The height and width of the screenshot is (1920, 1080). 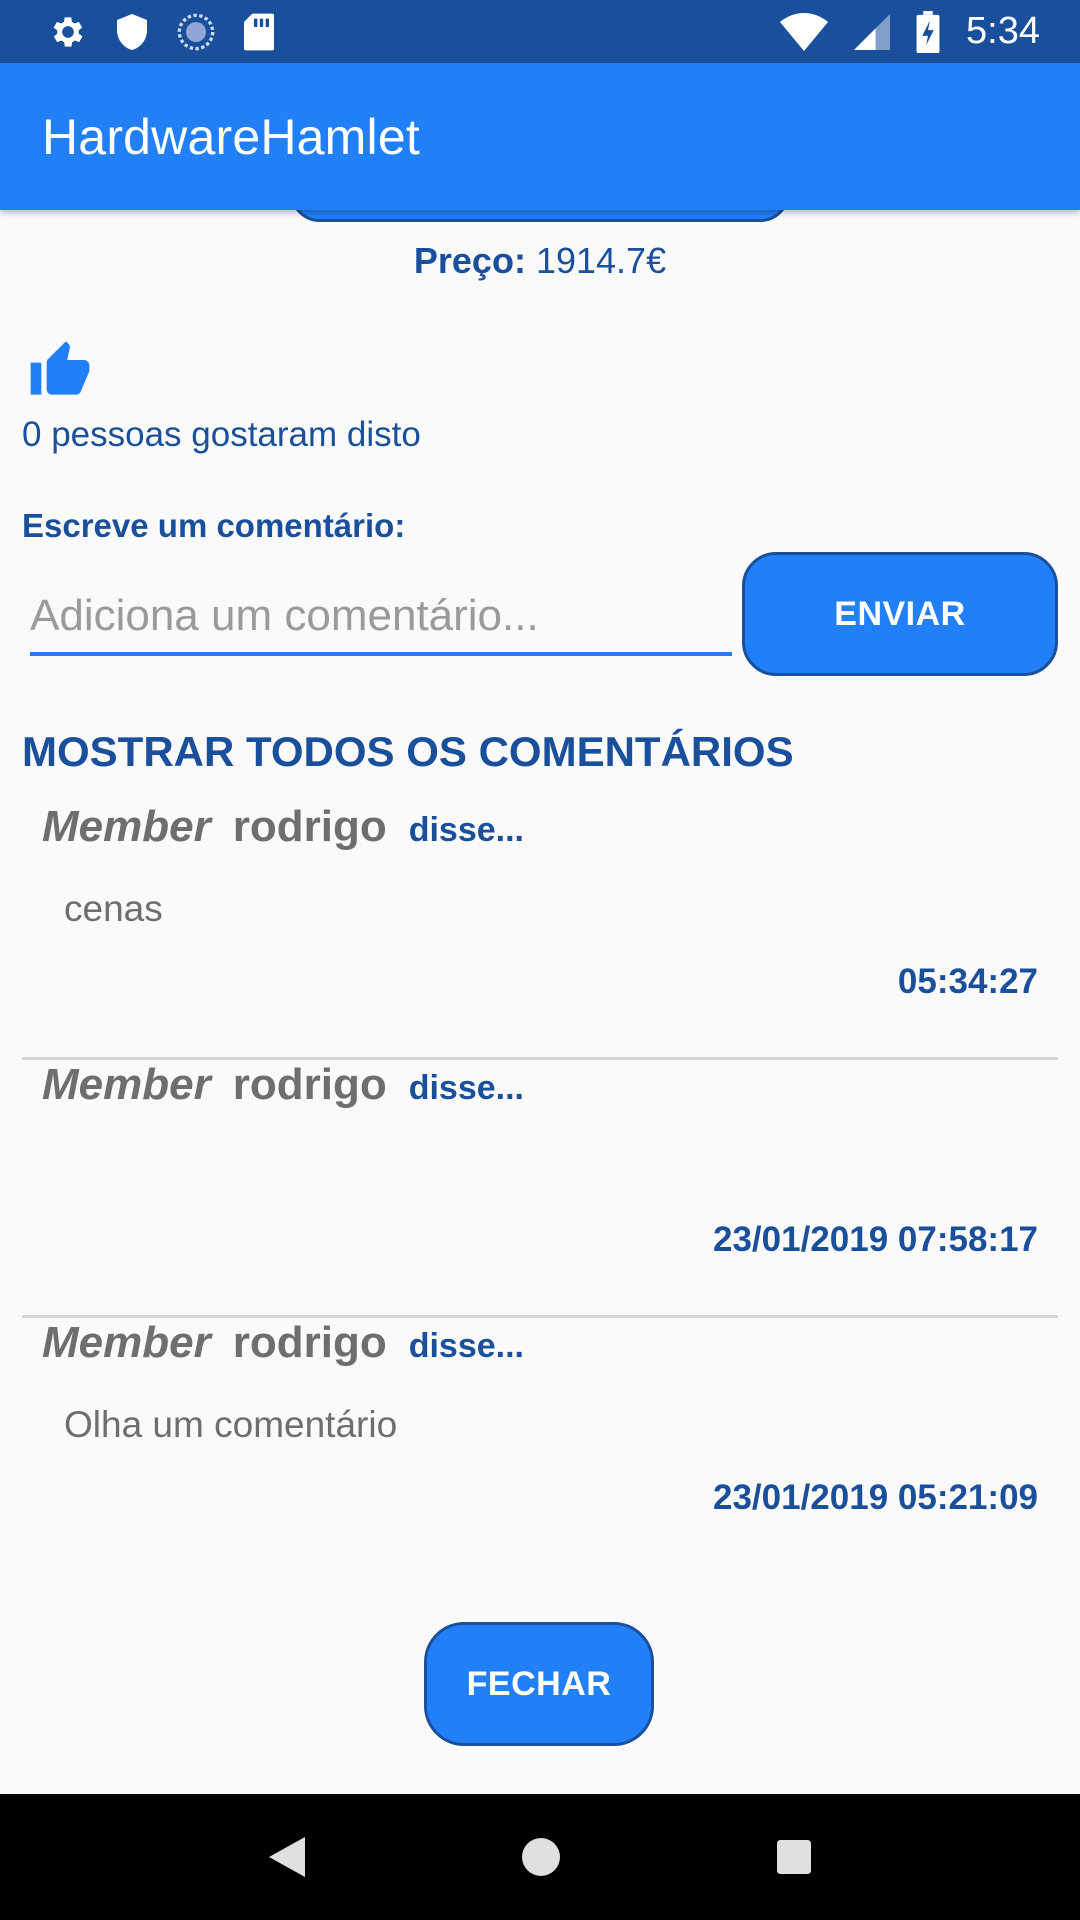 What do you see at coordinates (539, 1684) in the screenshot?
I see `close-button: FECHAR` at bounding box center [539, 1684].